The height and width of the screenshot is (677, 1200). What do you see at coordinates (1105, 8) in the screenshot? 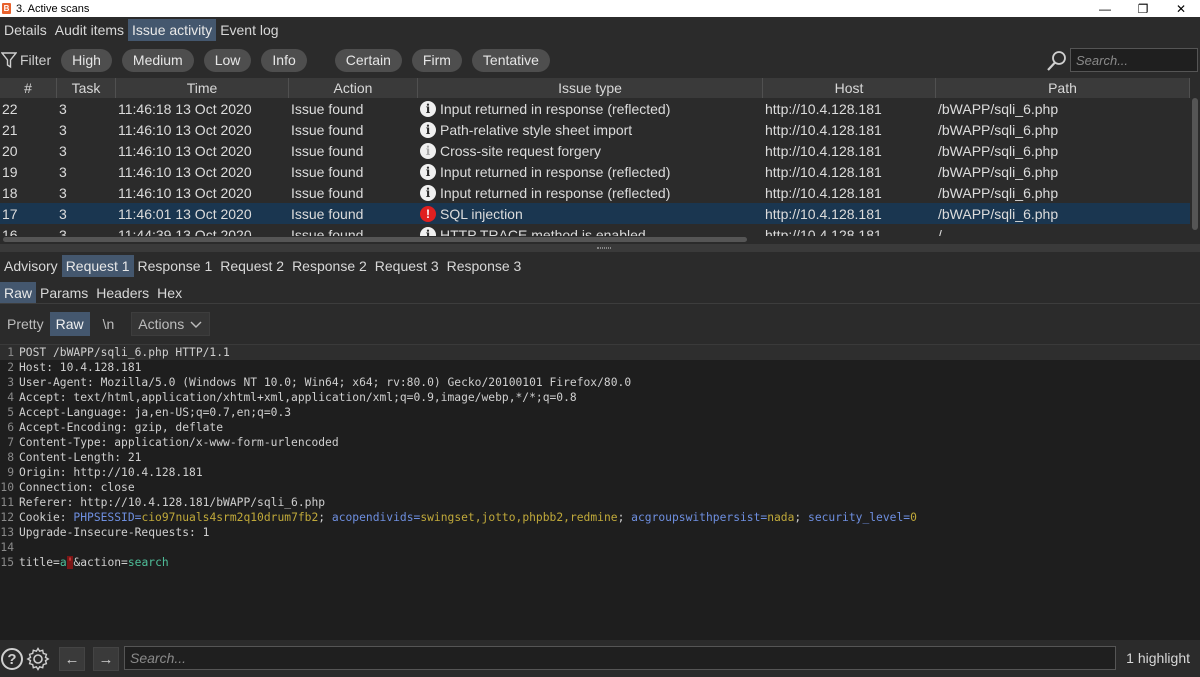
I see `minimize-button: —` at bounding box center [1105, 8].